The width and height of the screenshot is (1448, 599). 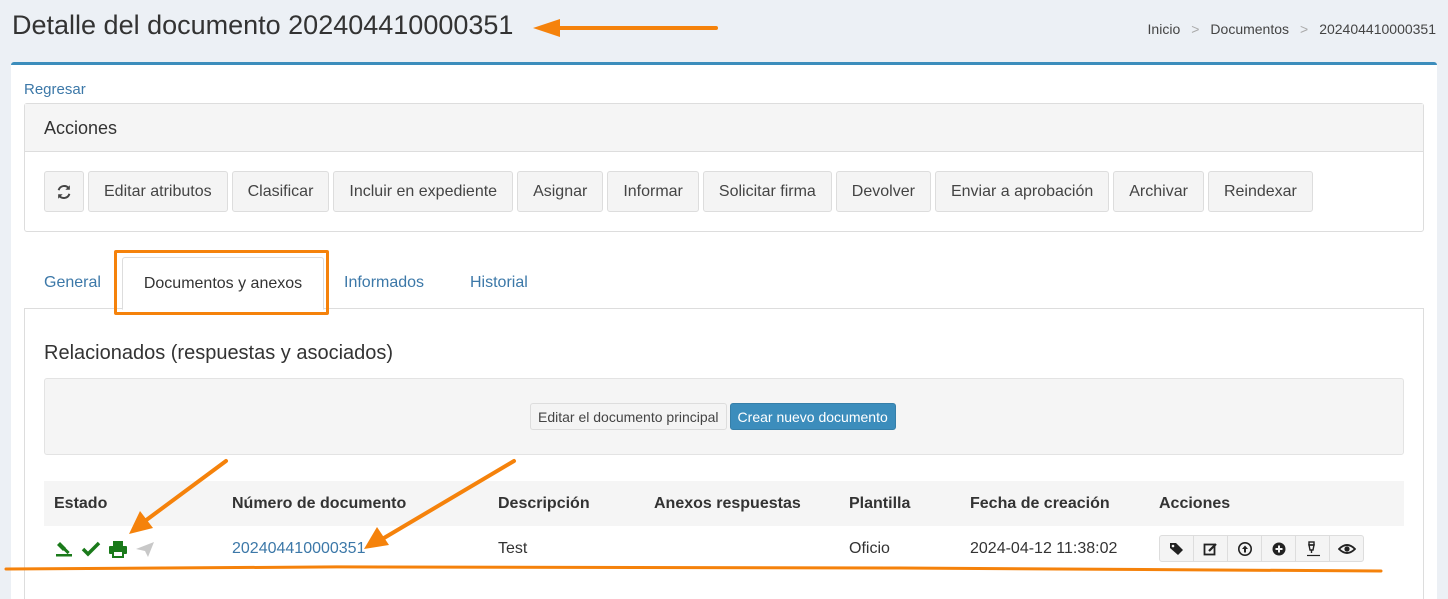 I want to click on request-signature-button: Solicitar firma, so click(x=767, y=191).